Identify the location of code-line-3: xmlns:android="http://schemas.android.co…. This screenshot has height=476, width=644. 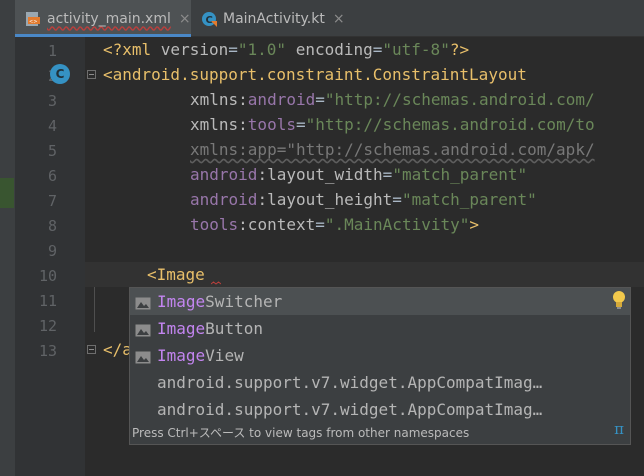
(392, 99).